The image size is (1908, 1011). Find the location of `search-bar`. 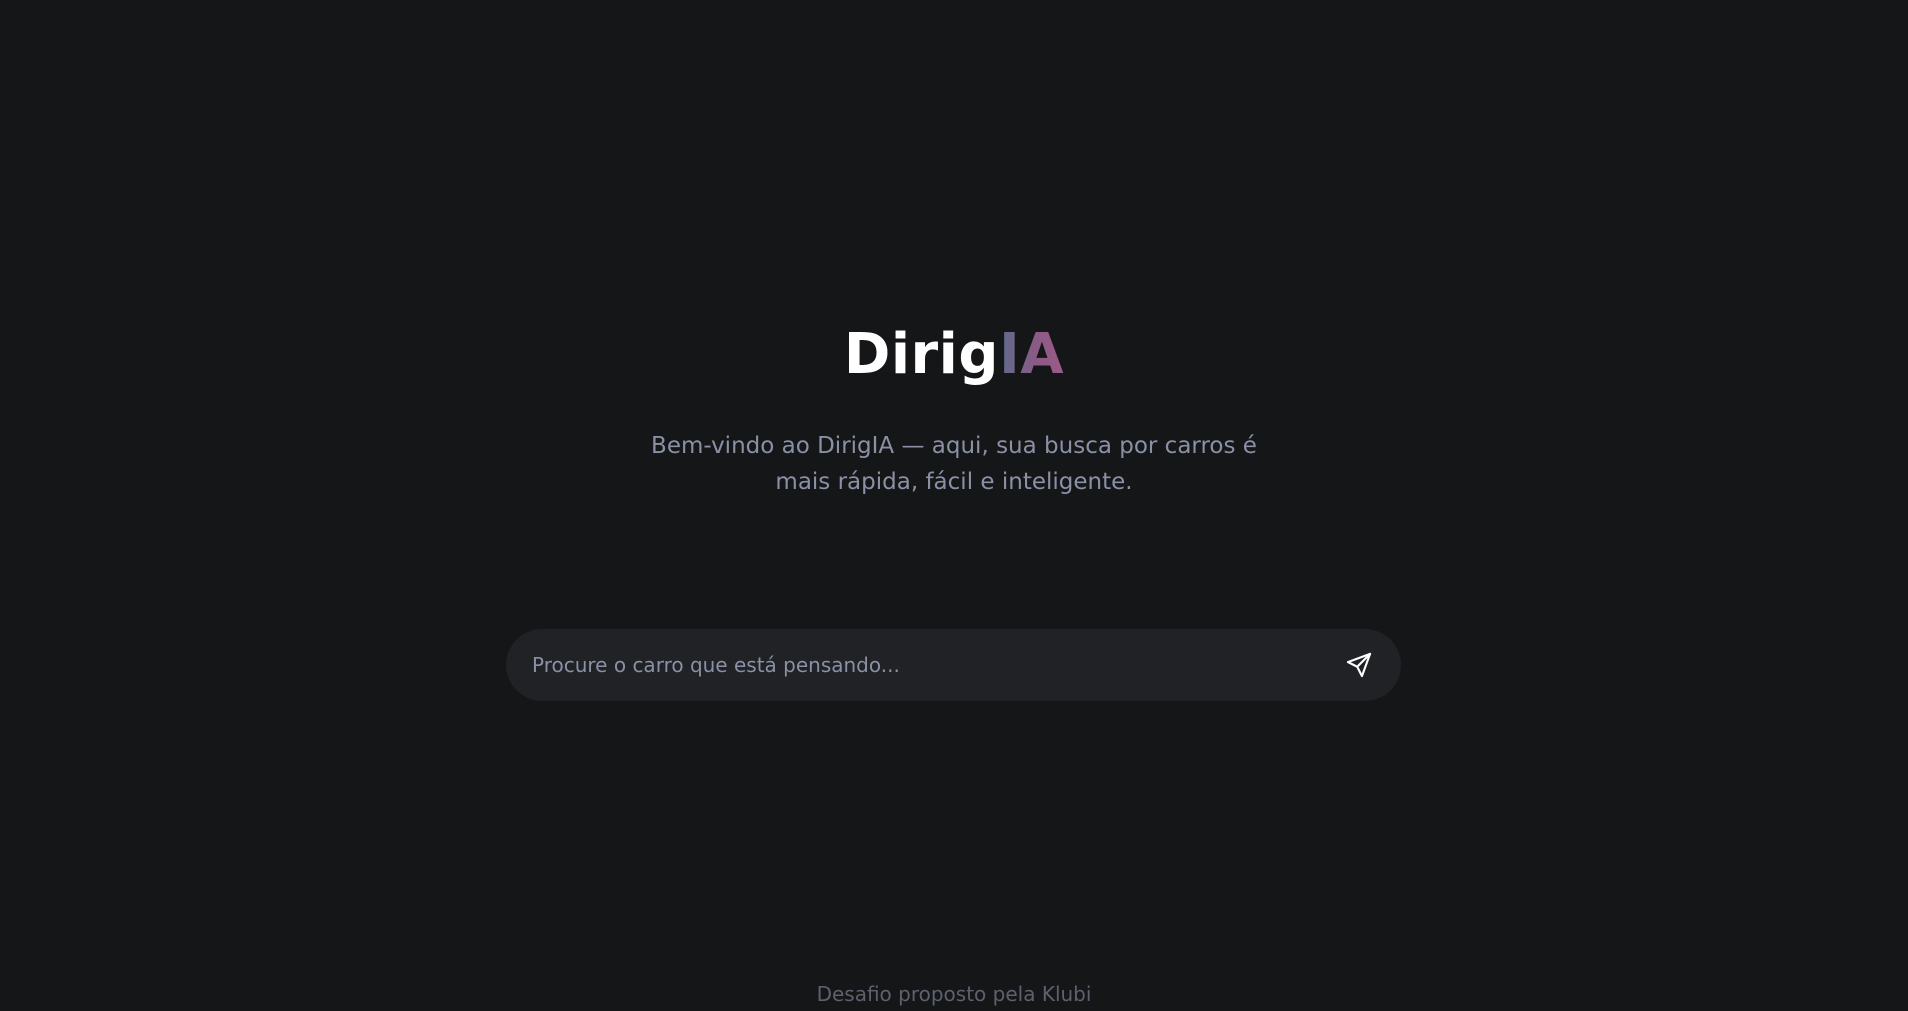

search-bar is located at coordinates (953, 665).